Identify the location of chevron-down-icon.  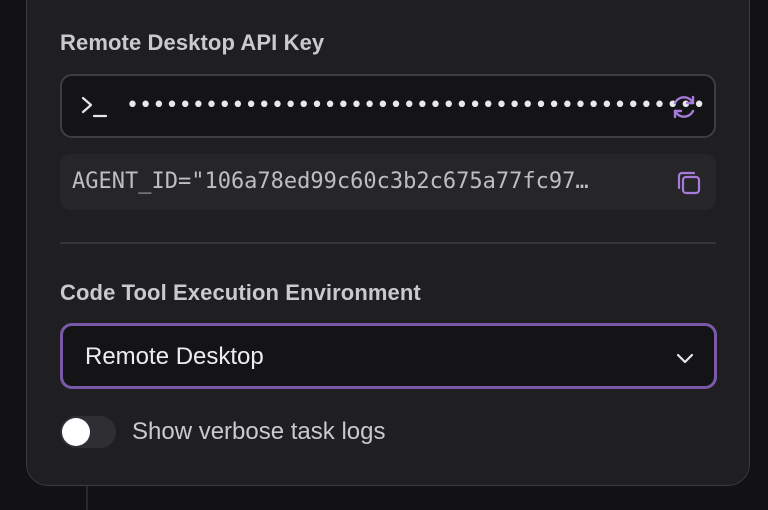
(685, 358).